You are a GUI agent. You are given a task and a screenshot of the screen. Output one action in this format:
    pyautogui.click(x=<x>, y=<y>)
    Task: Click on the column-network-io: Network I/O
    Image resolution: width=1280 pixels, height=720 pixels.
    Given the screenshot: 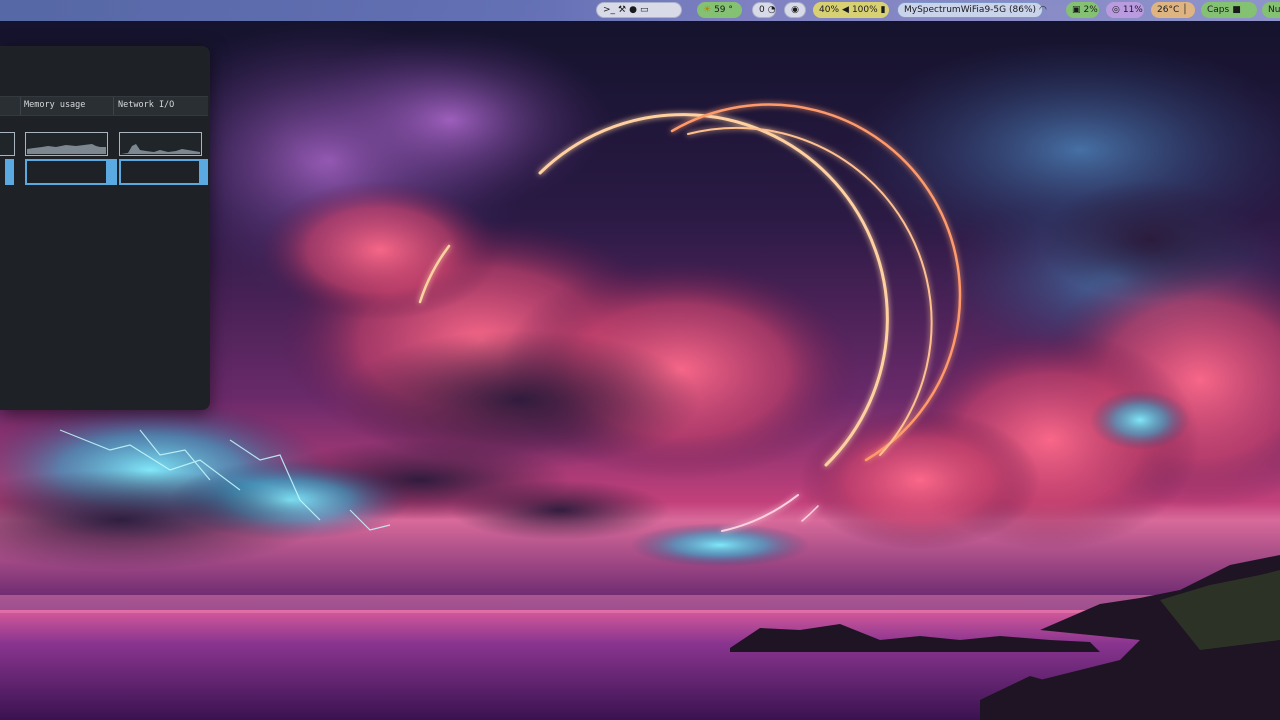 What is the action you would take?
    pyautogui.click(x=146, y=105)
    